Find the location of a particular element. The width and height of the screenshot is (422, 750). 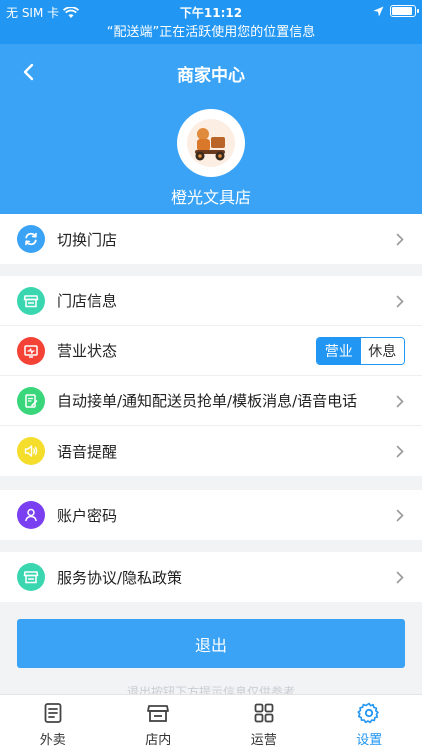

section-account: 账户密码 is located at coordinates (211, 515).